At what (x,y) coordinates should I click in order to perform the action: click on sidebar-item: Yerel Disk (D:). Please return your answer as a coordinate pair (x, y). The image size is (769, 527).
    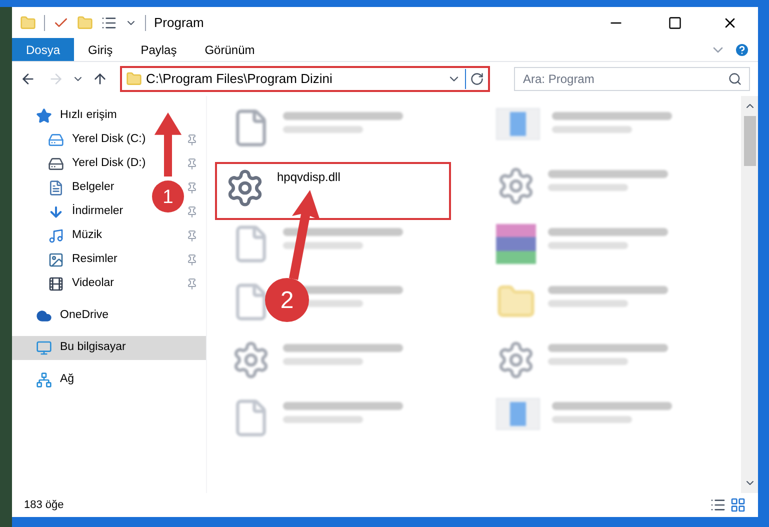
    Looking at the image, I should click on (81, 164).